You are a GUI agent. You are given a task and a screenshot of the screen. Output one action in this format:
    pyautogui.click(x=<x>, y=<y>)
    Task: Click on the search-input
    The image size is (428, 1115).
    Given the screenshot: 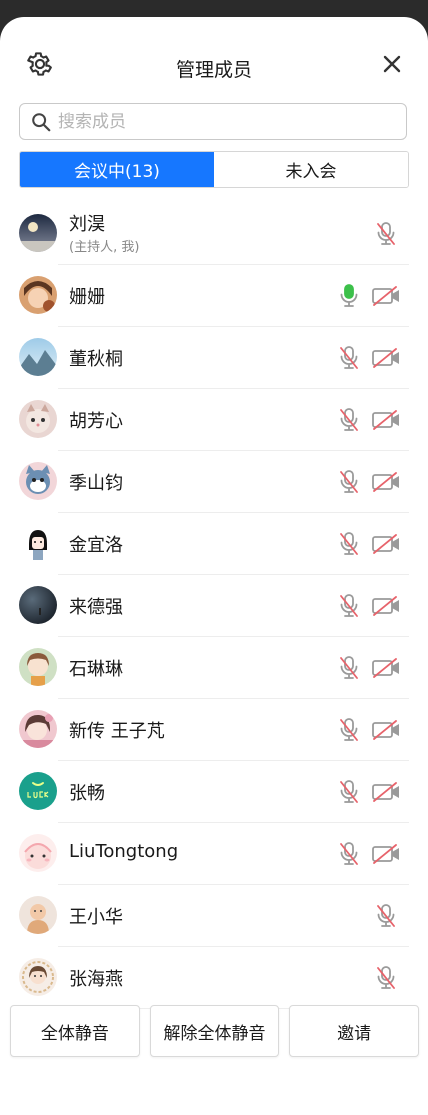 What is the action you would take?
    pyautogui.click(x=231, y=121)
    